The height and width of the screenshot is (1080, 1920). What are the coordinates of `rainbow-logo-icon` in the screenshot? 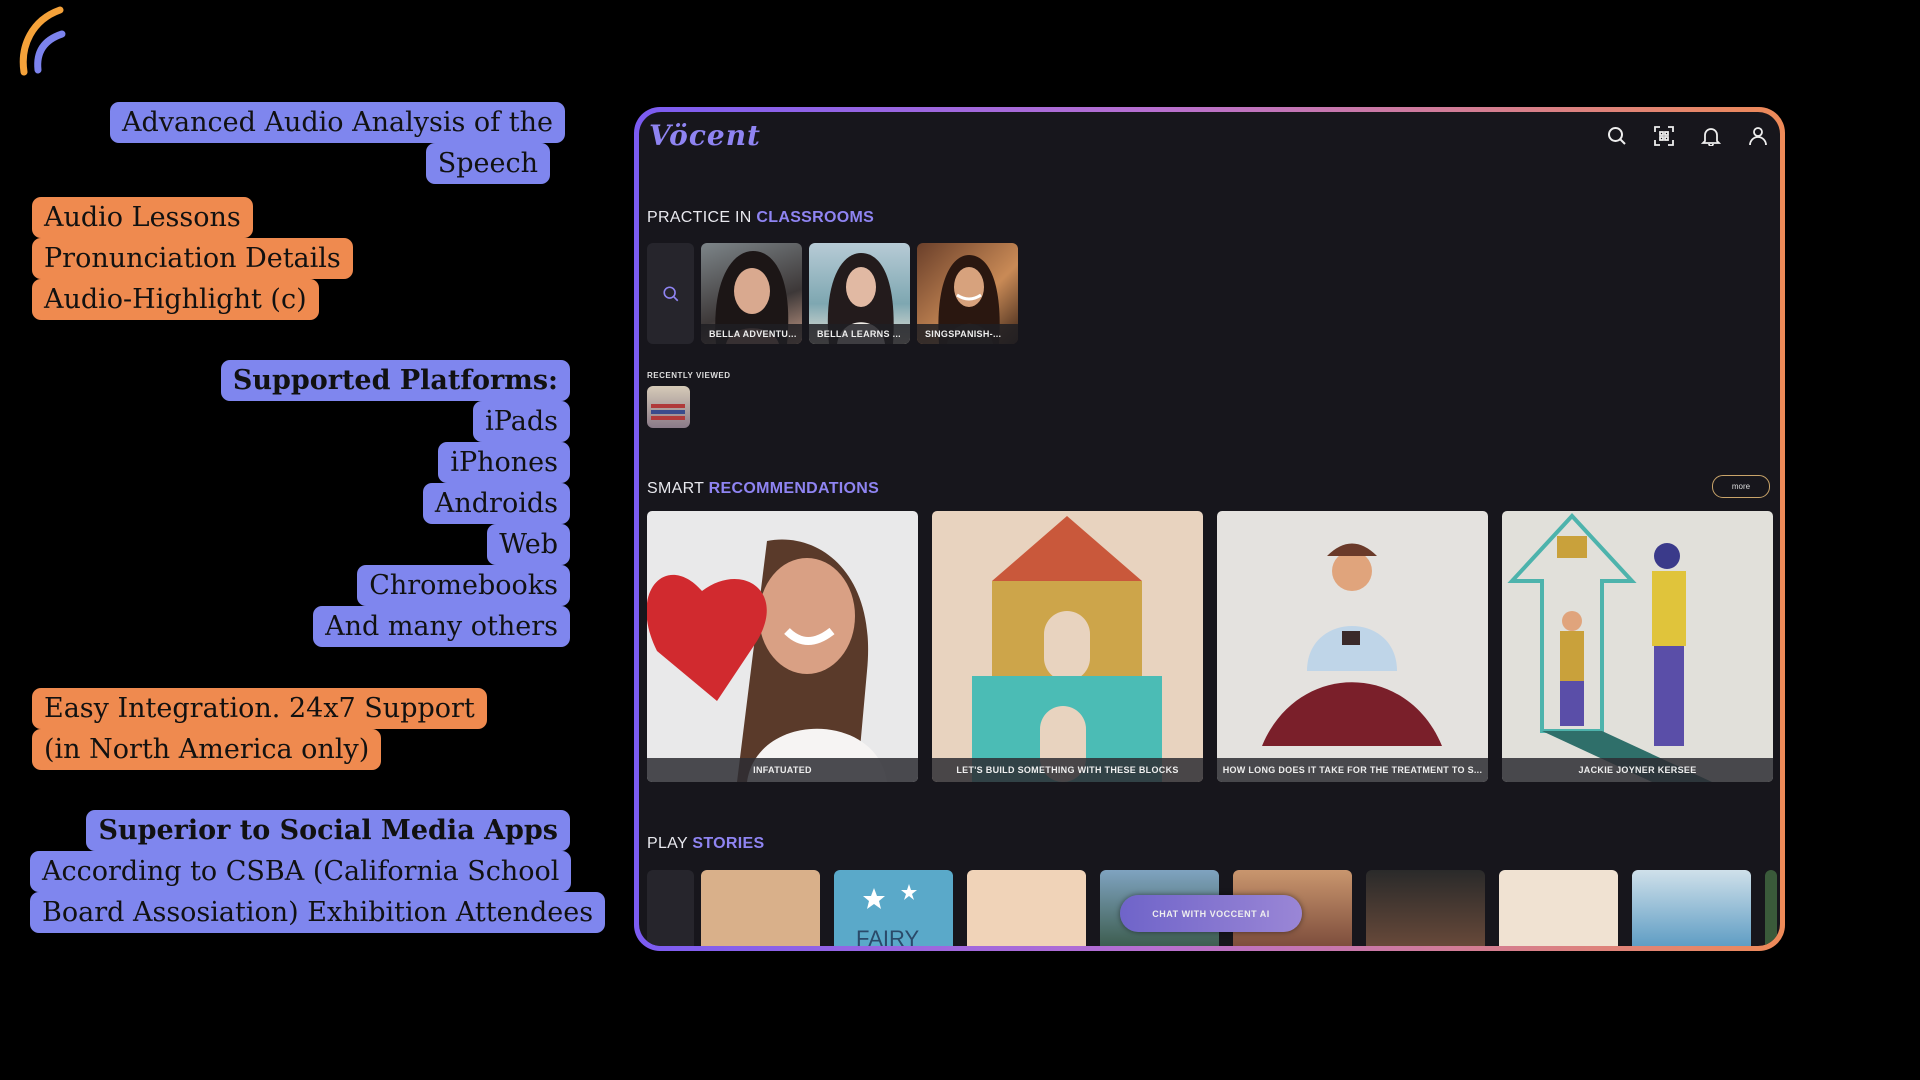 It's located at (42, 41).